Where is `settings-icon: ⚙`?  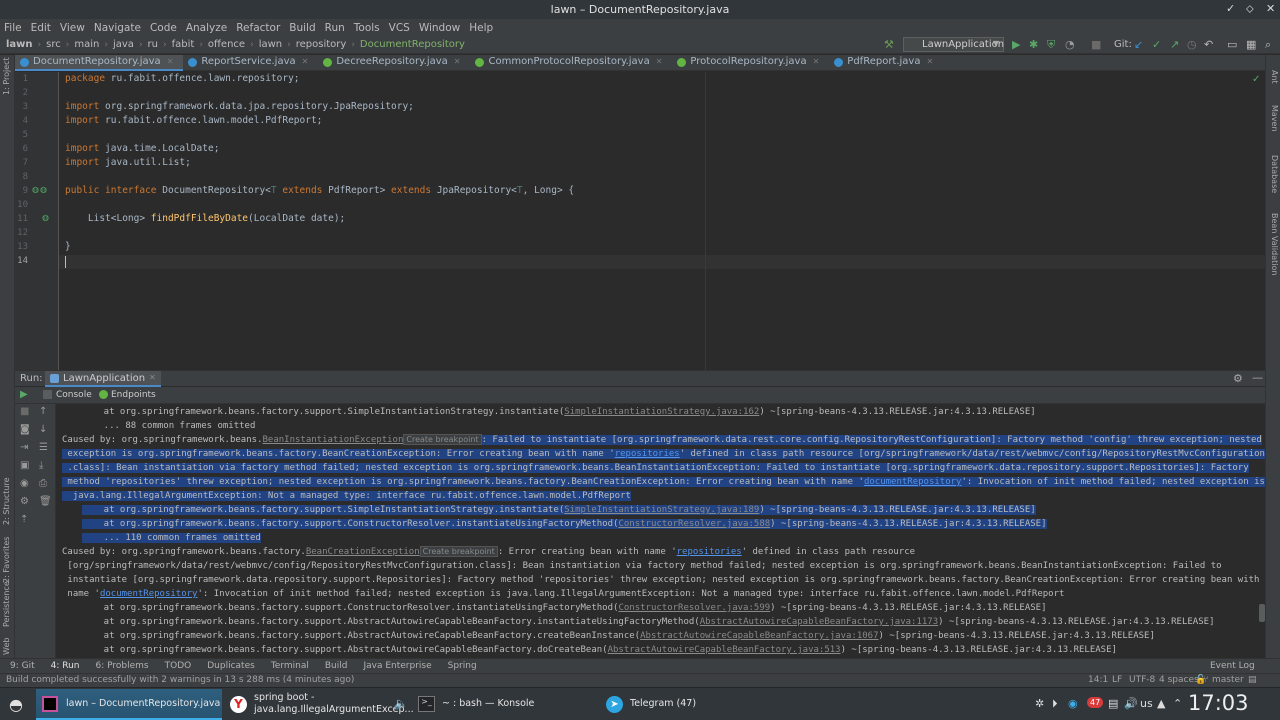
settings-icon: ⚙ is located at coordinates (24, 501).